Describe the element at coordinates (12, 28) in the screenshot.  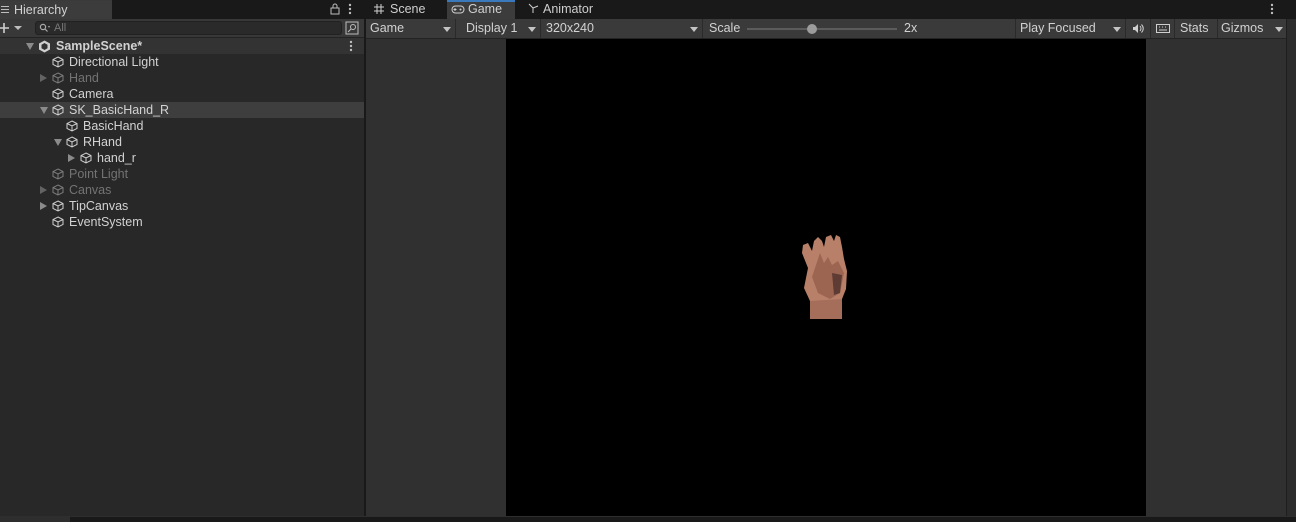
I see `add-dropdown-button` at that location.